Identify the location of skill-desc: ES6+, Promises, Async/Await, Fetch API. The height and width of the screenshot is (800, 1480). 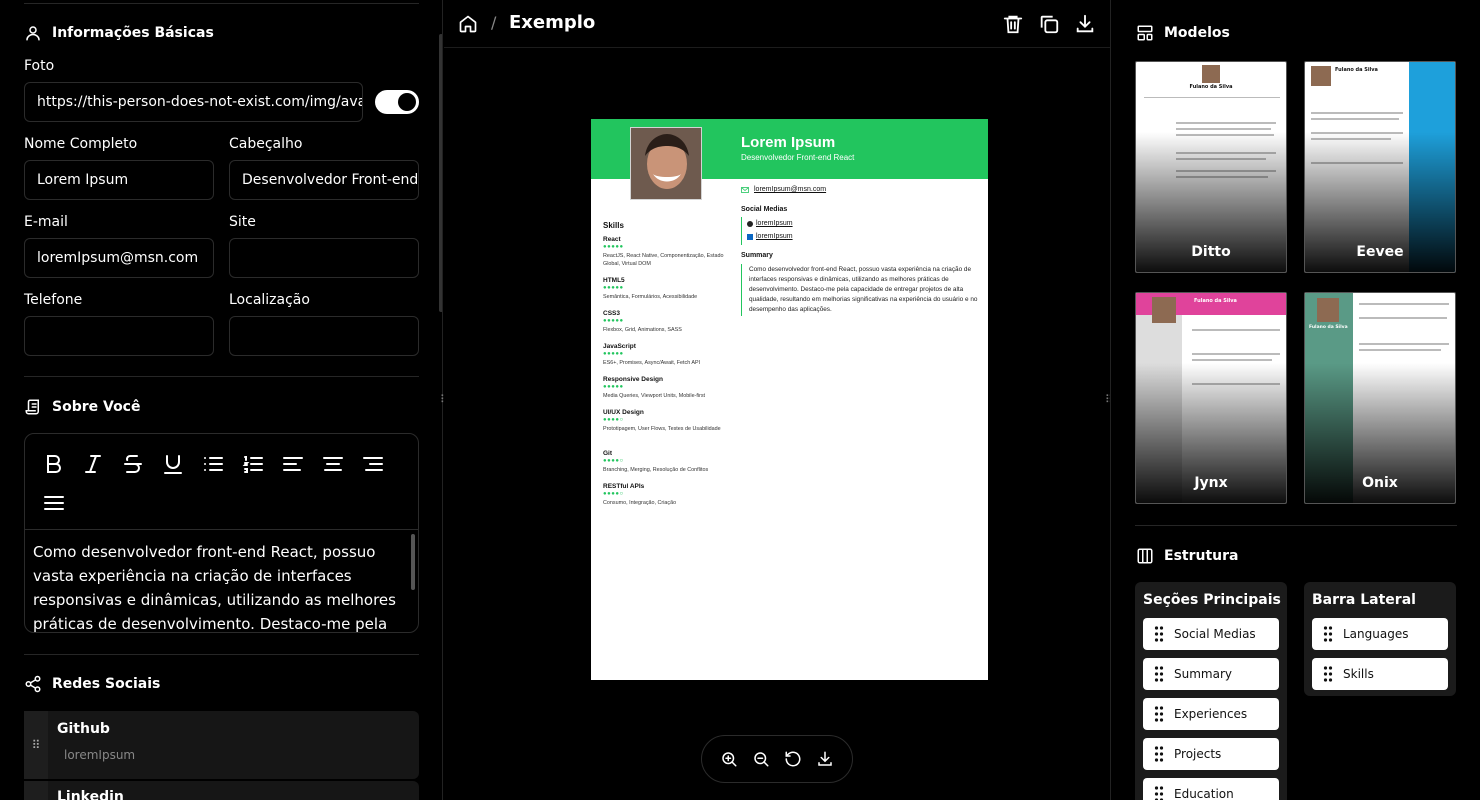
(652, 363).